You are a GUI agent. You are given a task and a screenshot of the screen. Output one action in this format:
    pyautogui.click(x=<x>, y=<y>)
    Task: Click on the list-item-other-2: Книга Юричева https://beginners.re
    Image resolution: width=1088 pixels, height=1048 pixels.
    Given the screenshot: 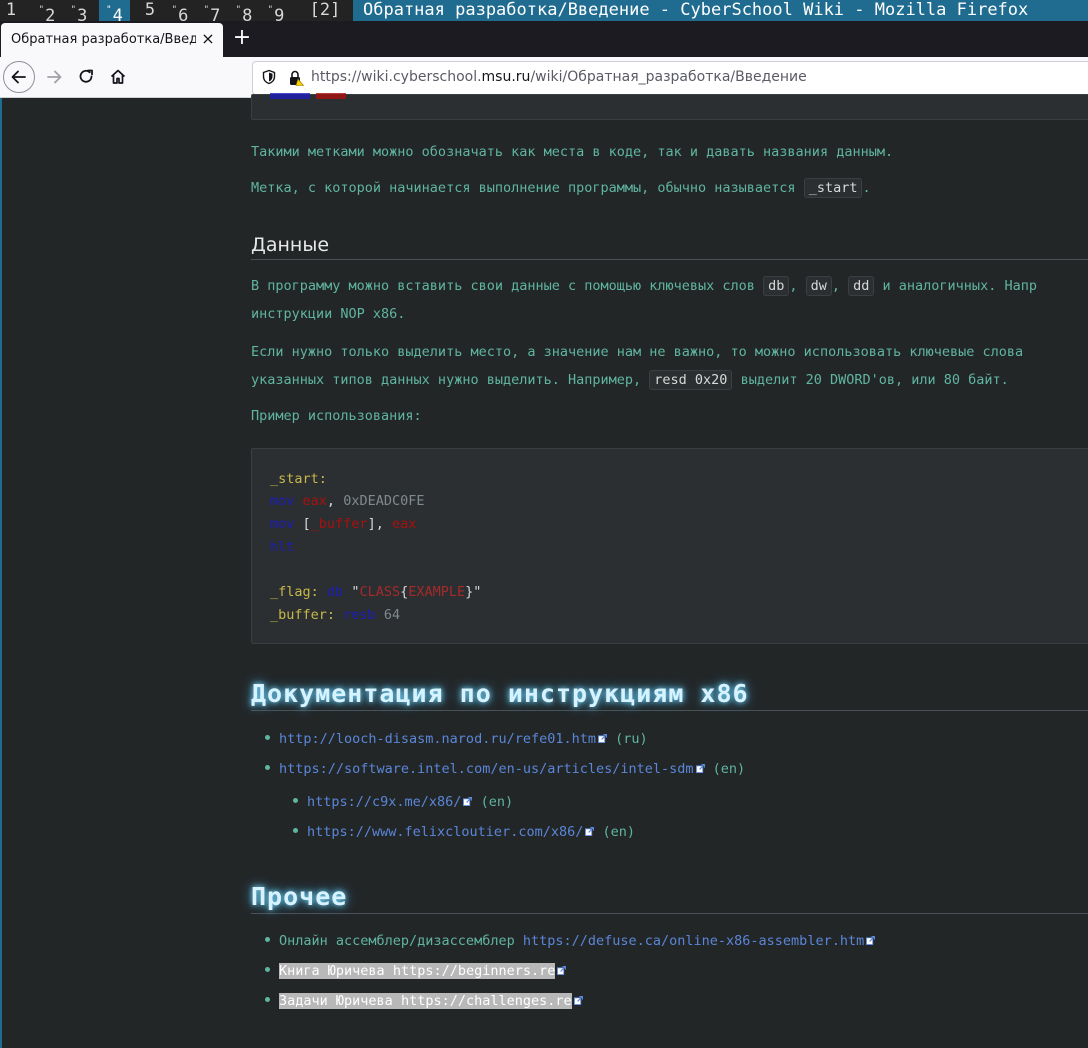 What is the action you would take?
    pyautogui.click(x=416, y=971)
    